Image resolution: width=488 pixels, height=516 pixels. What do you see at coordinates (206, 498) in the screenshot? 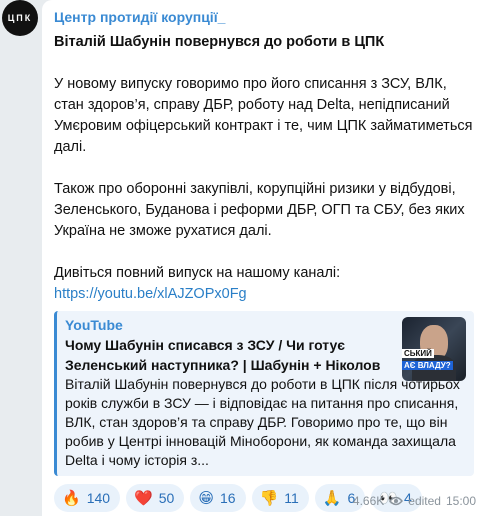
I see `grin-icon: 😁` at bounding box center [206, 498].